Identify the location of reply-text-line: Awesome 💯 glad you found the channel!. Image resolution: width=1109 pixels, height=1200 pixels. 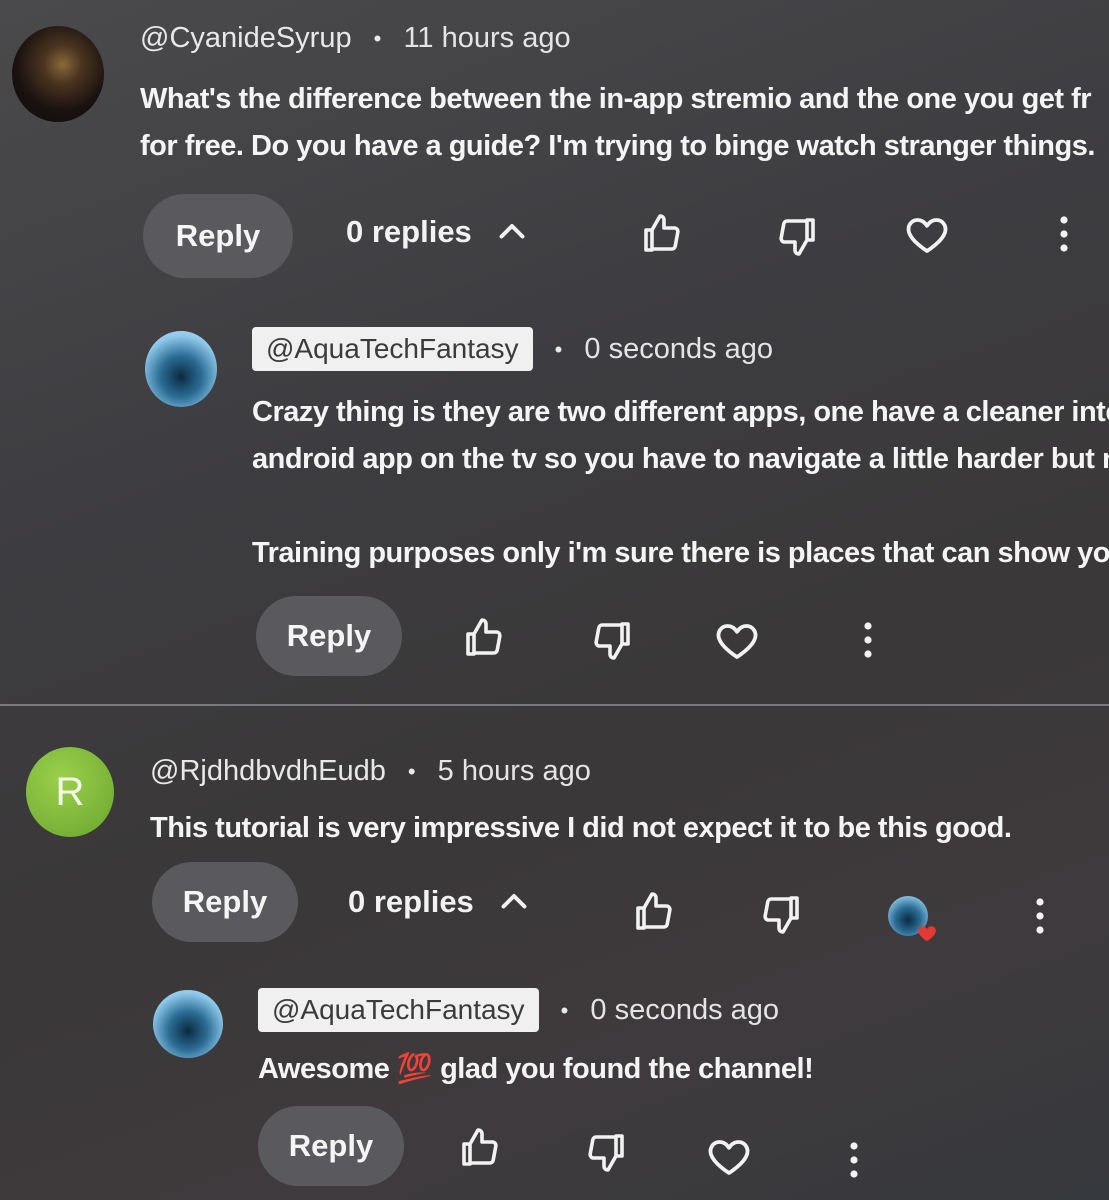
(536, 1069).